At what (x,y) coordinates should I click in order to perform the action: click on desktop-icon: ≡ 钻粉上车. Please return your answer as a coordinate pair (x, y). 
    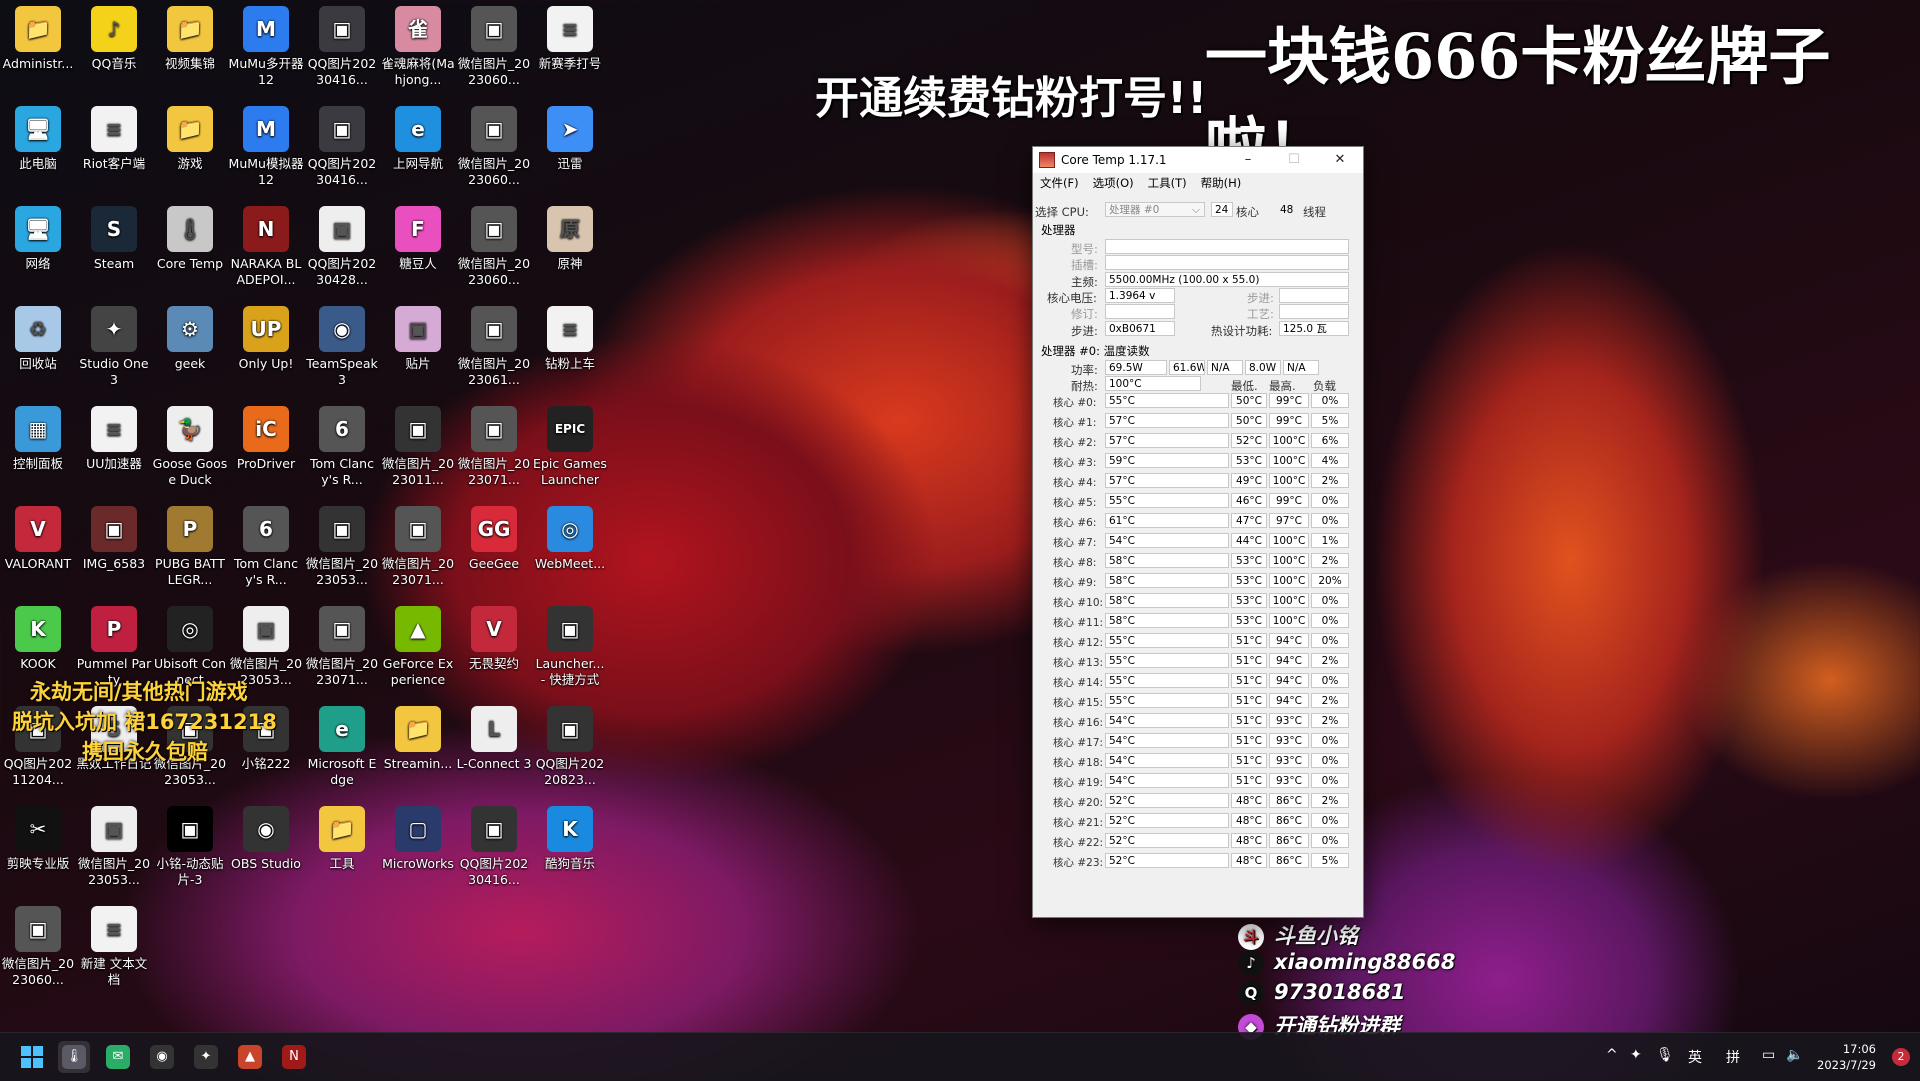
    Looking at the image, I should click on (570, 336).